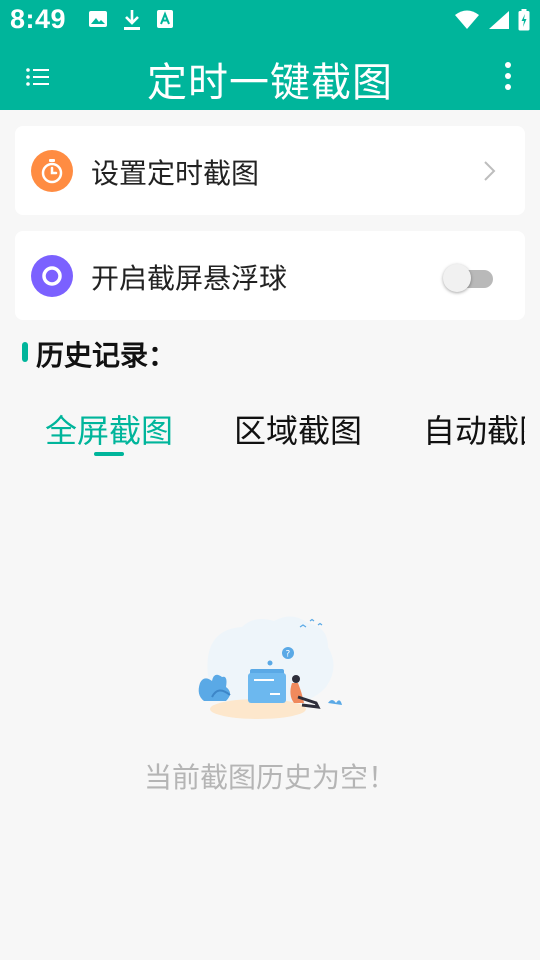 The height and width of the screenshot is (960, 540). Describe the element at coordinates (98, 19) in the screenshot. I see `image-icon` at that location.